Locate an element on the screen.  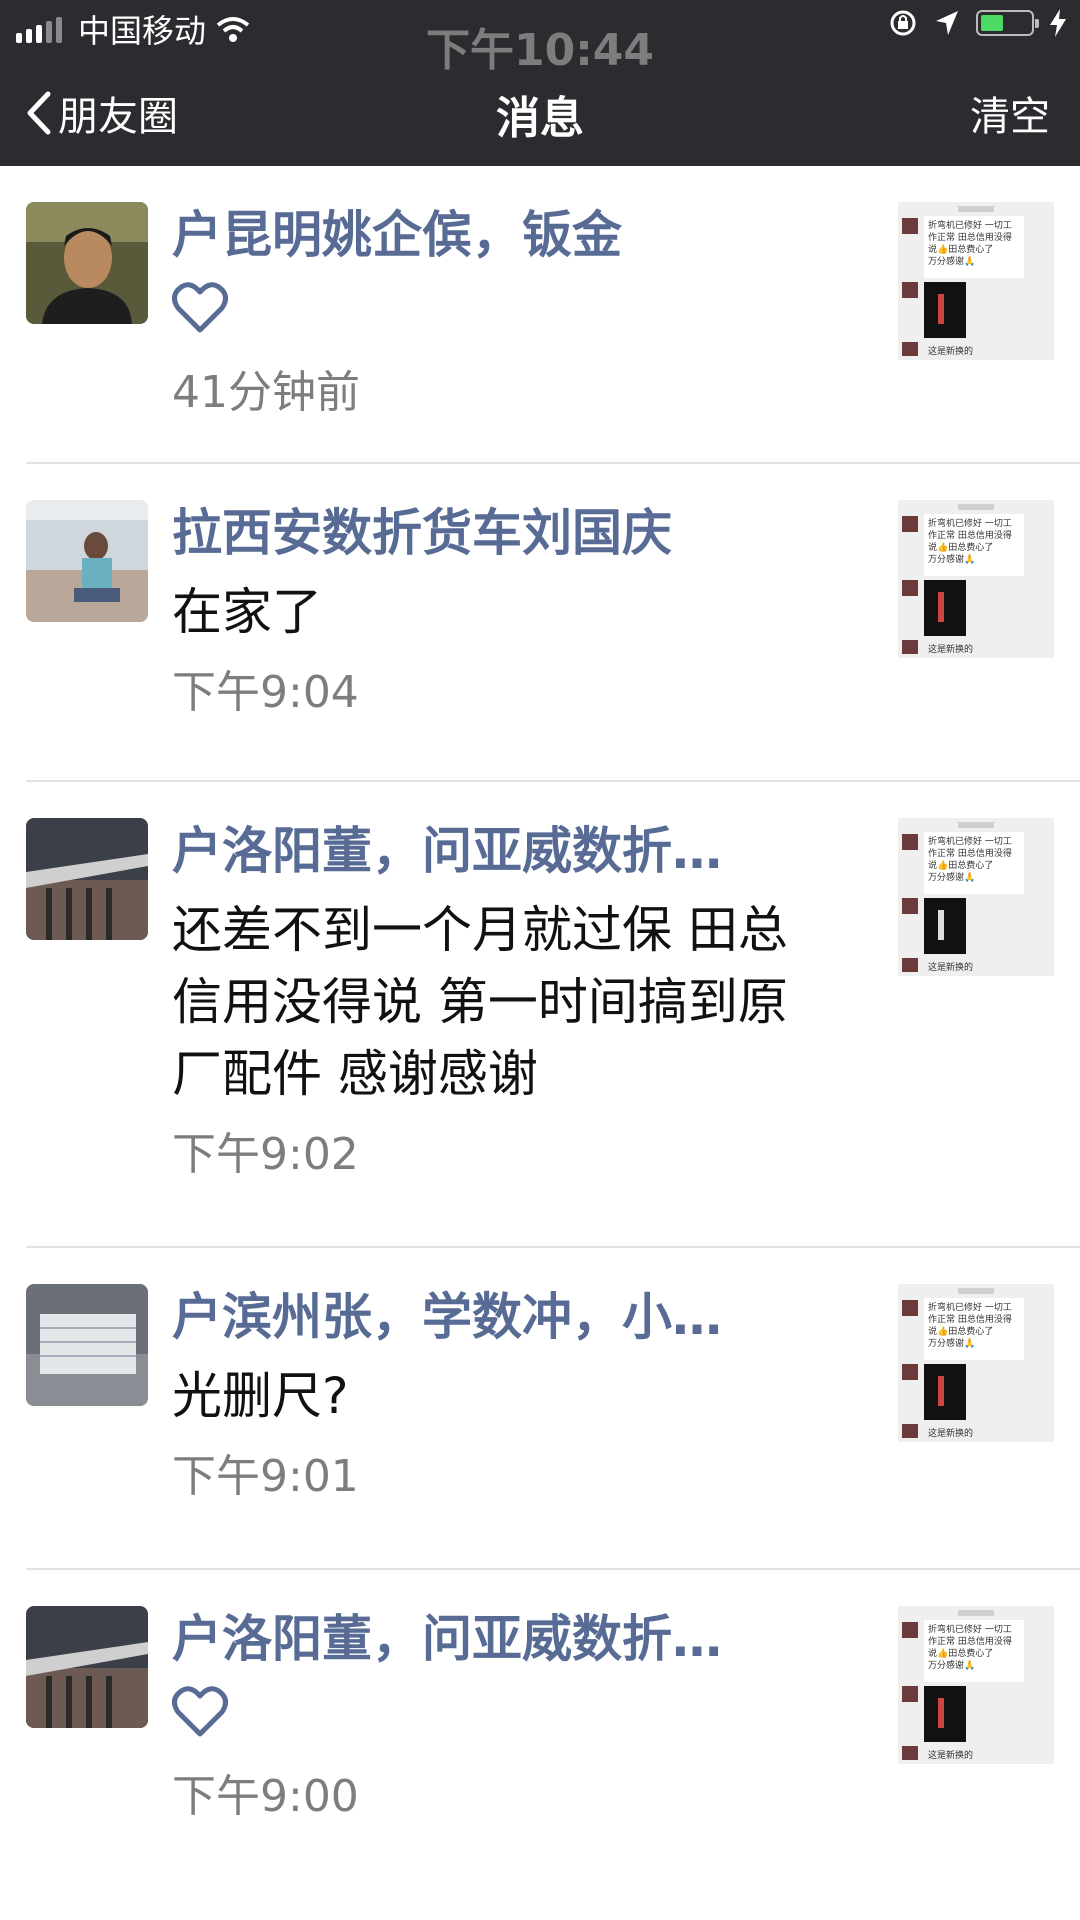
comment-text: 在家了 is located at coordinates (247, 612).